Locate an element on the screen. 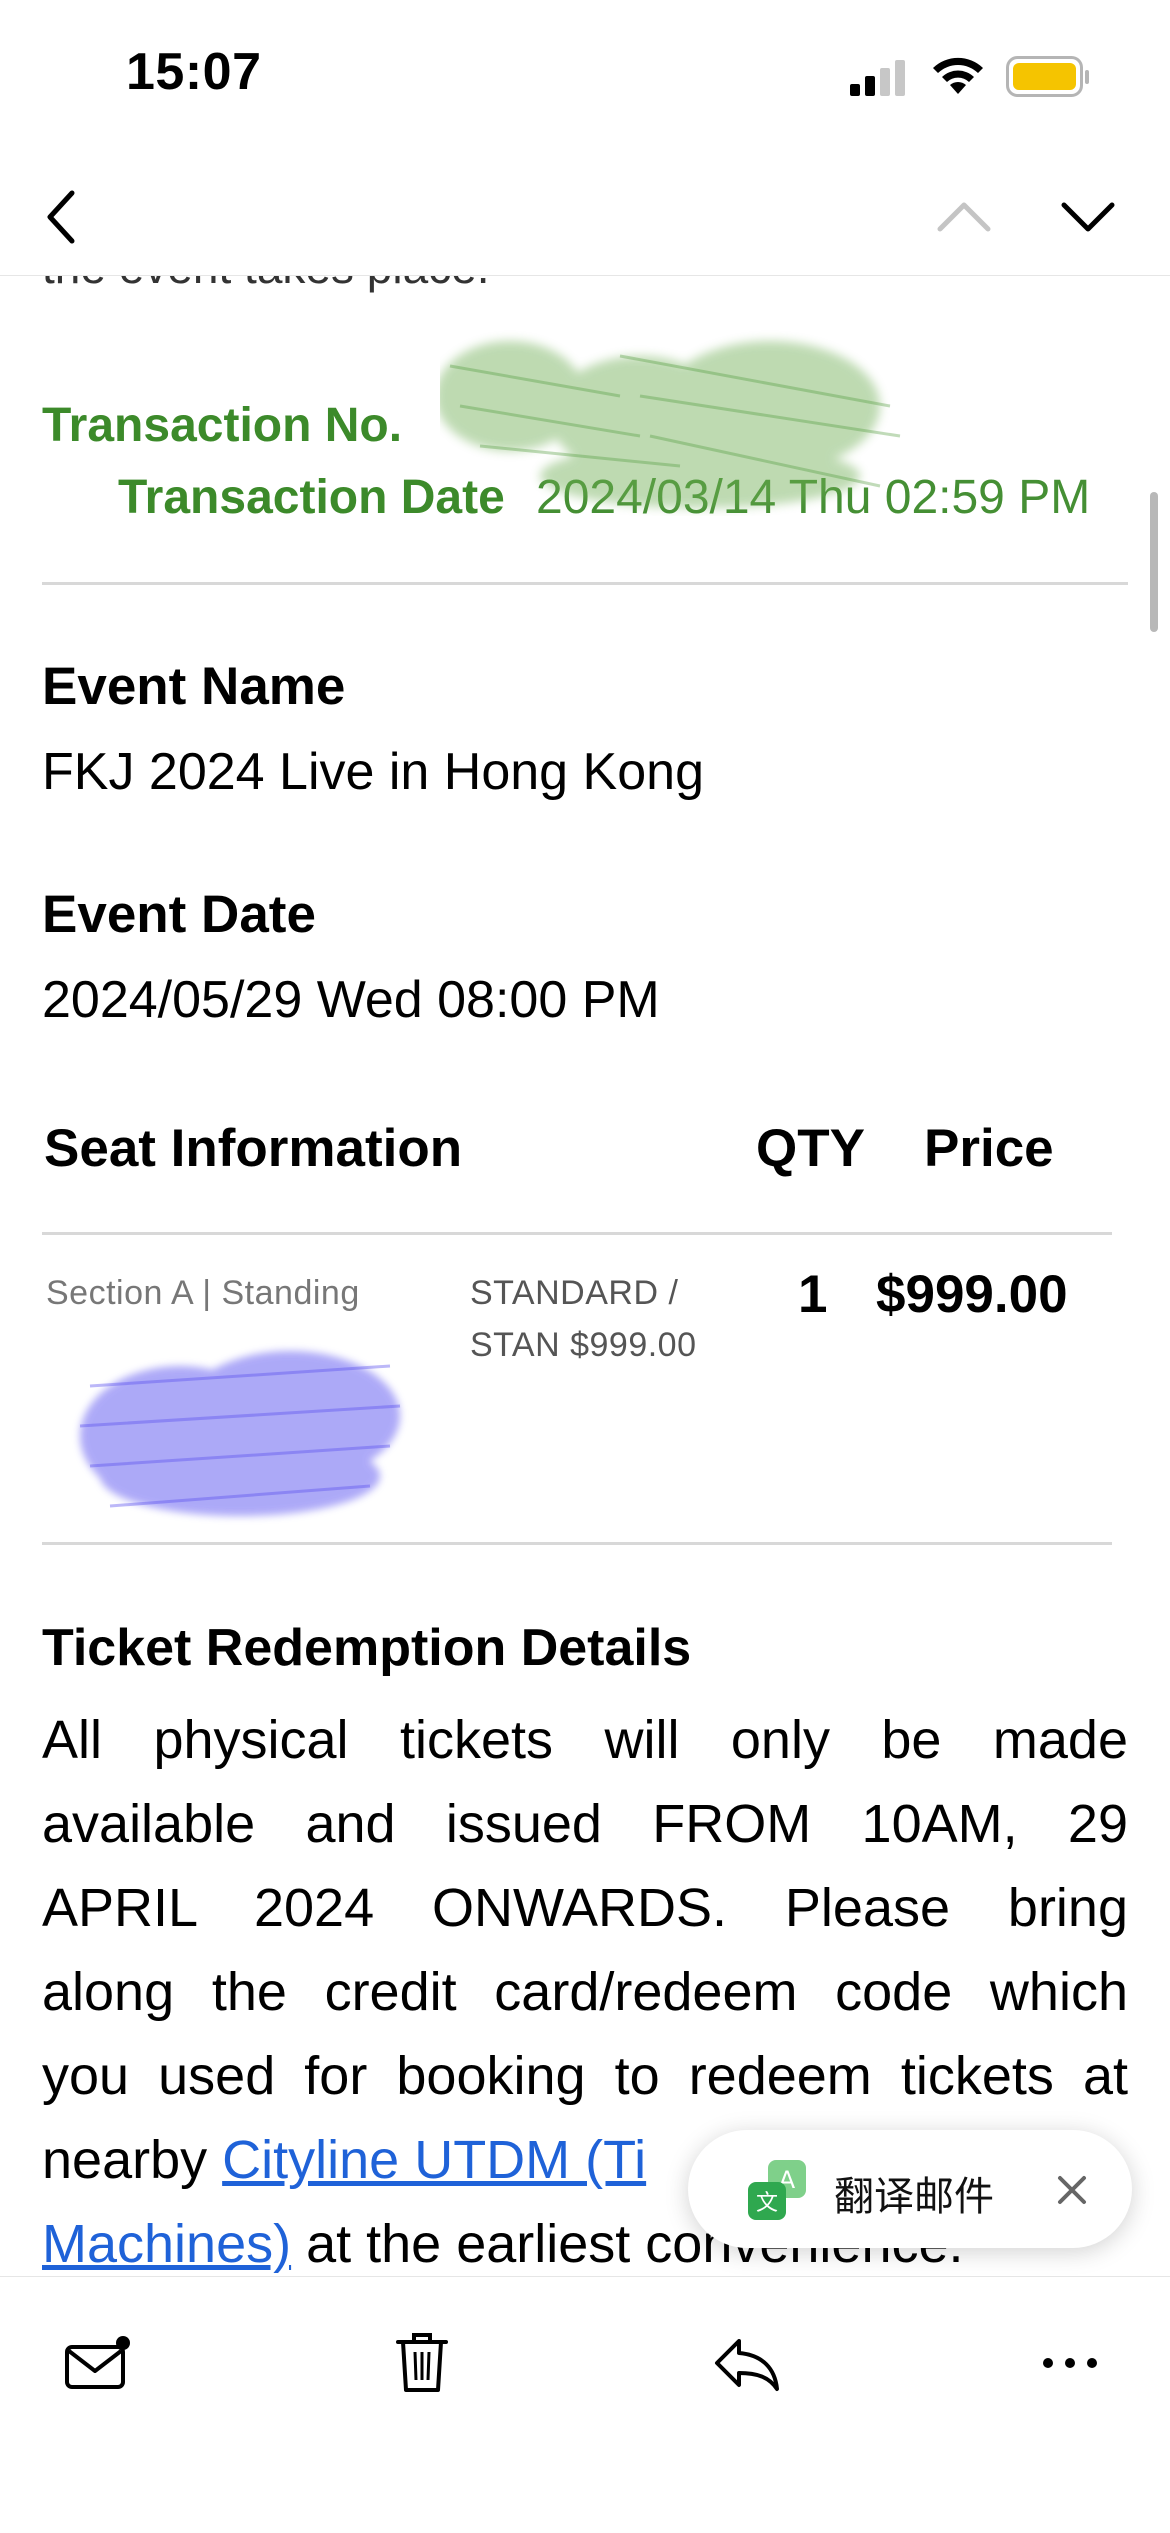 This screenshot has width=1170, height=2533. back-button is located at coordinates (62, 217).